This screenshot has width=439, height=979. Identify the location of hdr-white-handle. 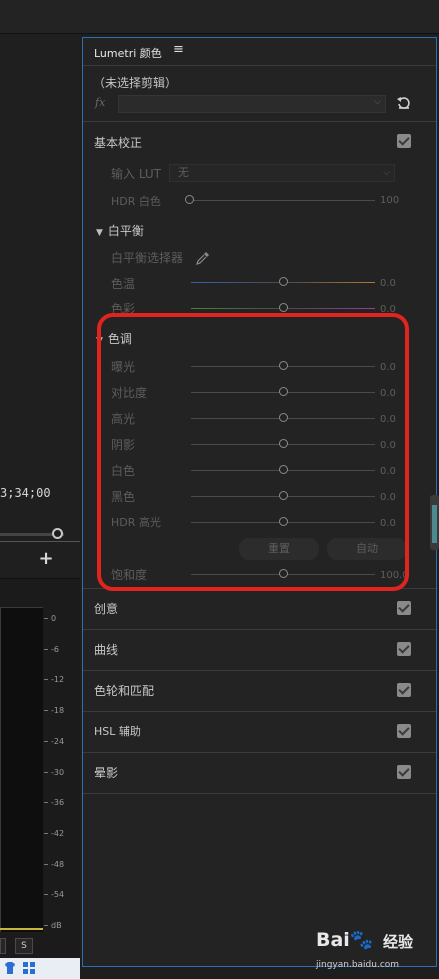
(189, 199).